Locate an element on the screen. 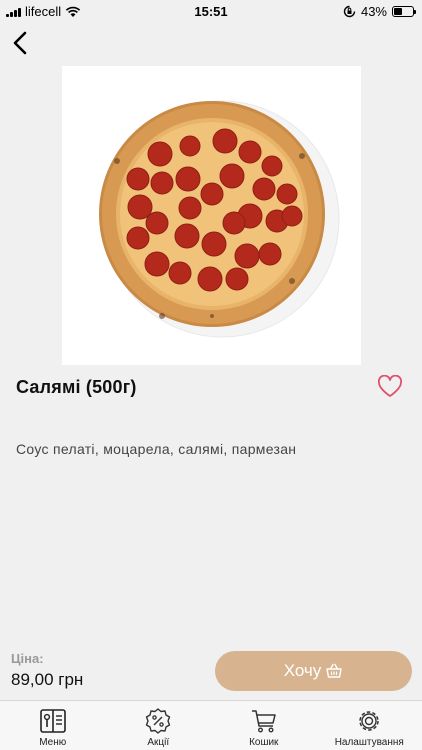  tab-cart: Кошик is located at coordinates (264, 725).